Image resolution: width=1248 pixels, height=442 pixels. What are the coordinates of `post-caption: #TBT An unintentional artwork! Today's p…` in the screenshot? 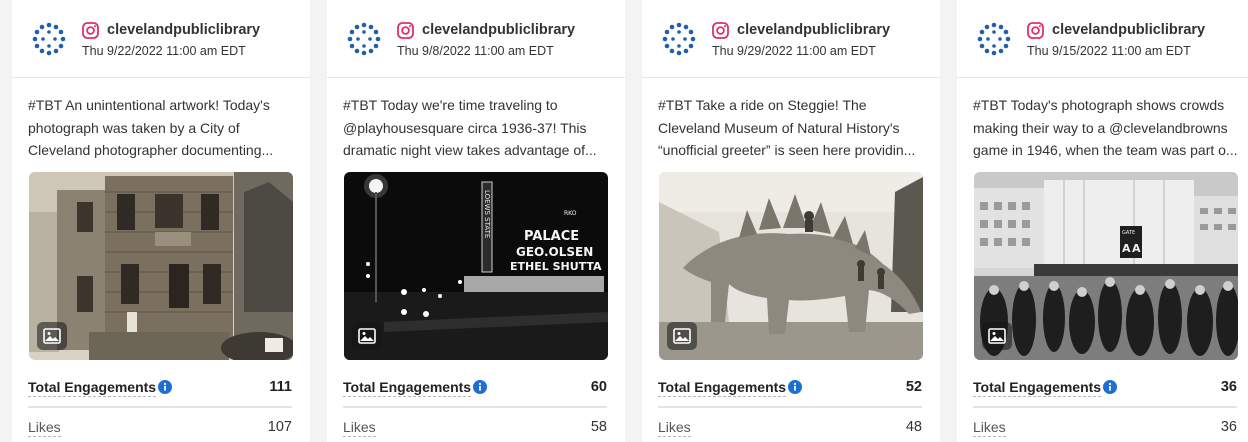 It's located at (162, 128).